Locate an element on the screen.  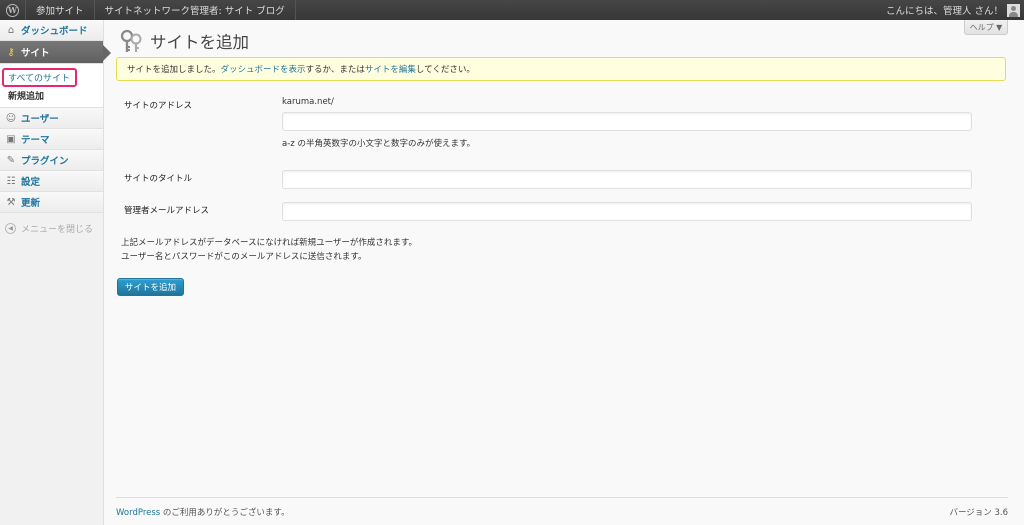
footer-thanks-text: のご利用ありがとうございます。 is located at coordinates (225, 513).